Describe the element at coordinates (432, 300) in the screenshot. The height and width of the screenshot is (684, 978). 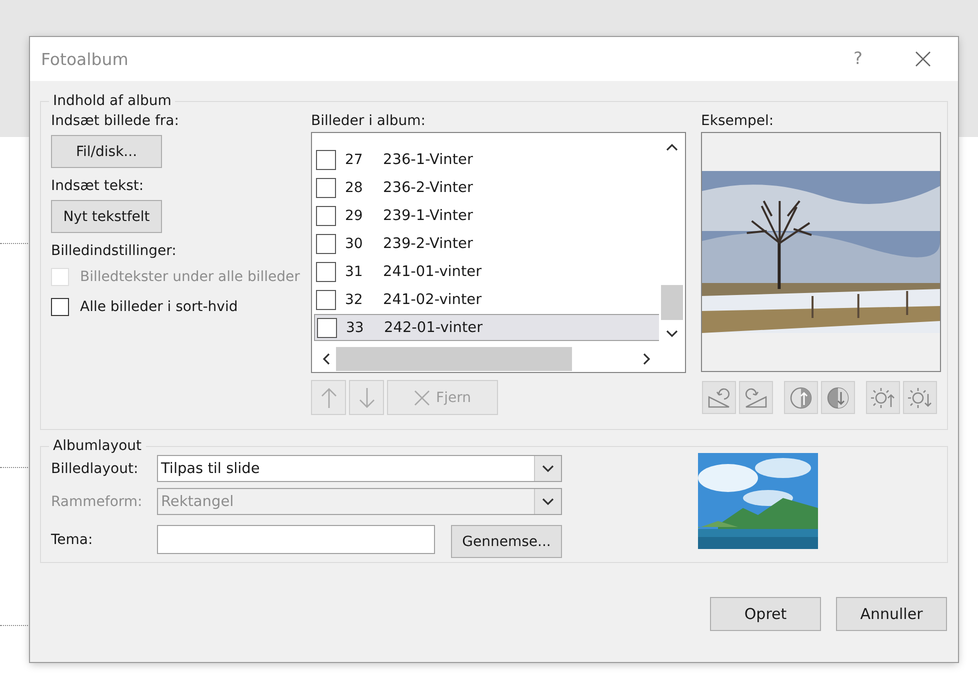
I see `picture-name: 241-02-vinter` at that location.